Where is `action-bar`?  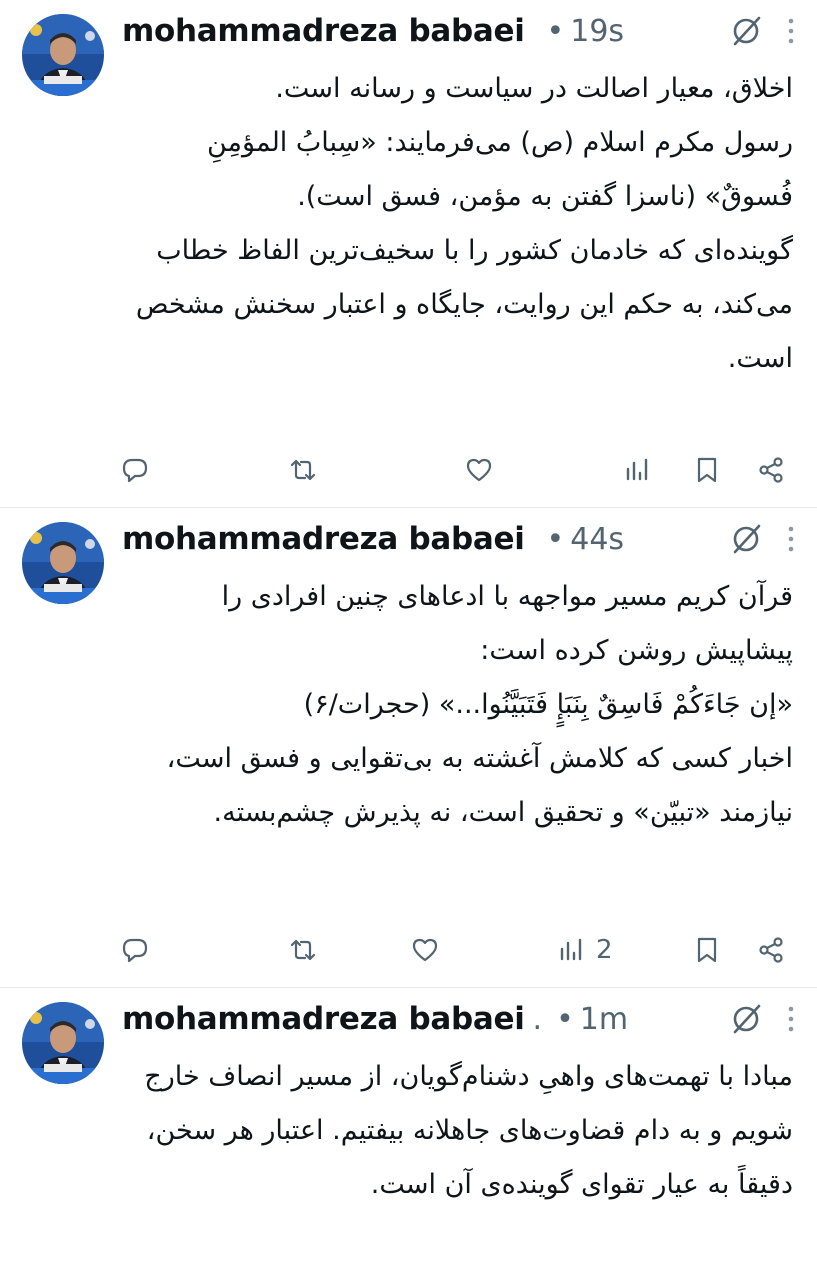 action-bar is located at coordinates (456, 470).